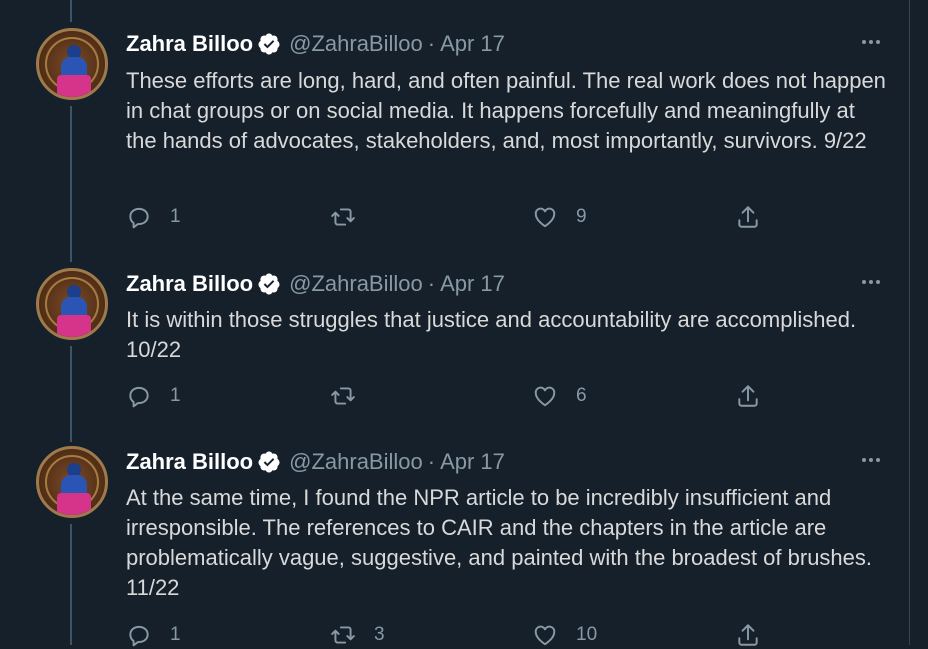  What do you see at coordinates (451, 217) in the screenshot?
I see `tweet-actions: 1 9` at bounding box center [451, 217].